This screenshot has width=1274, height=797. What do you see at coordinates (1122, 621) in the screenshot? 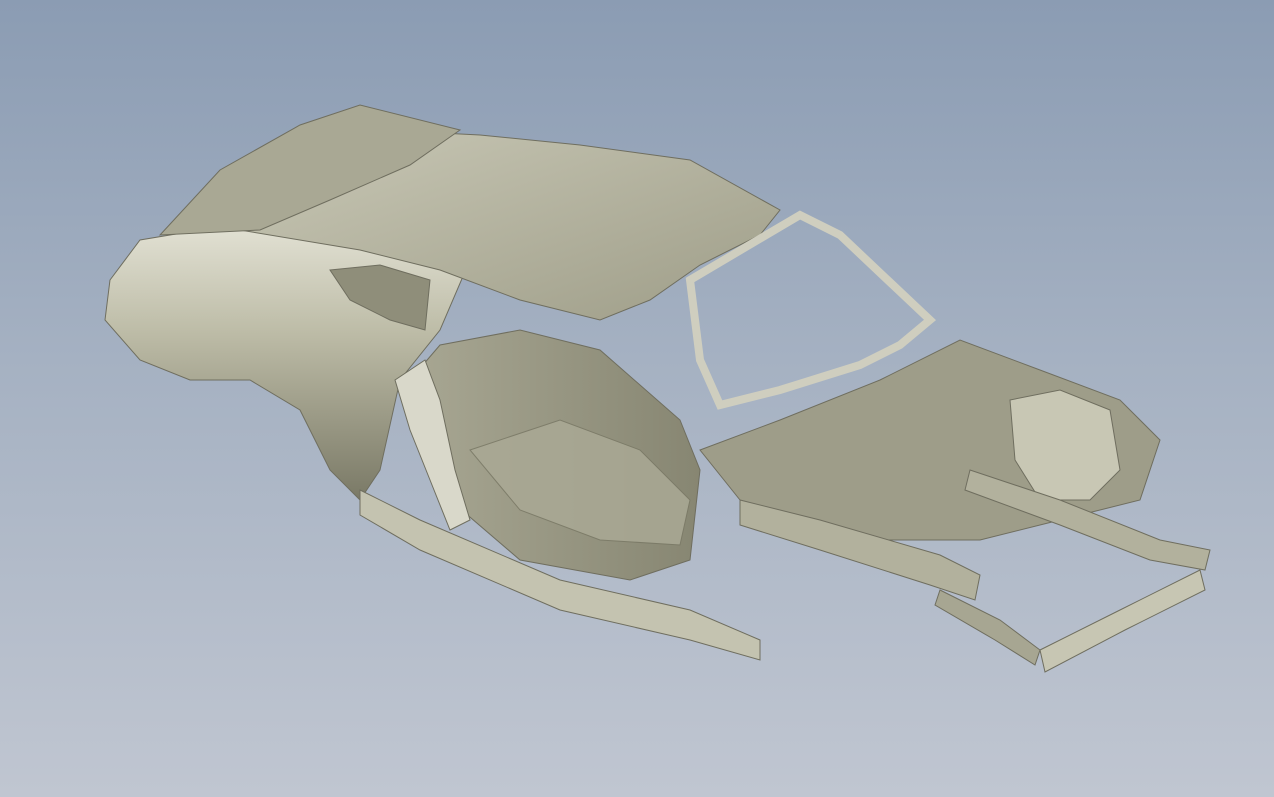
I see `bumper-beam` at bounding box center [1122, 621].